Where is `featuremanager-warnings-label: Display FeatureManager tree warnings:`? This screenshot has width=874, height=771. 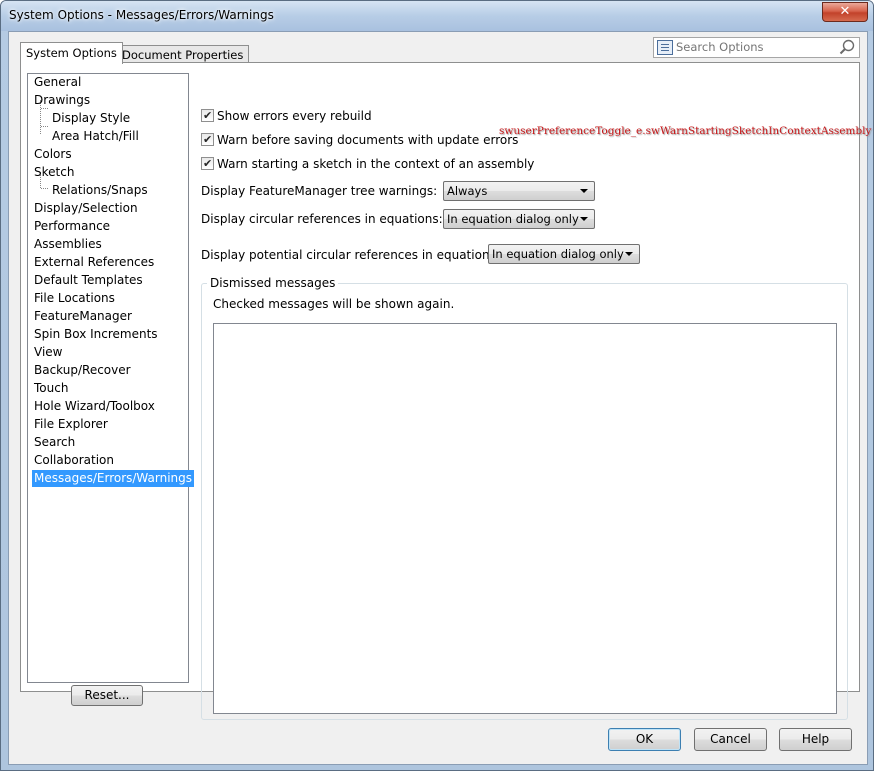
featuremanager-warnings-label: Display FeatureManager tree warnings: is located at coordinates (319, 191).